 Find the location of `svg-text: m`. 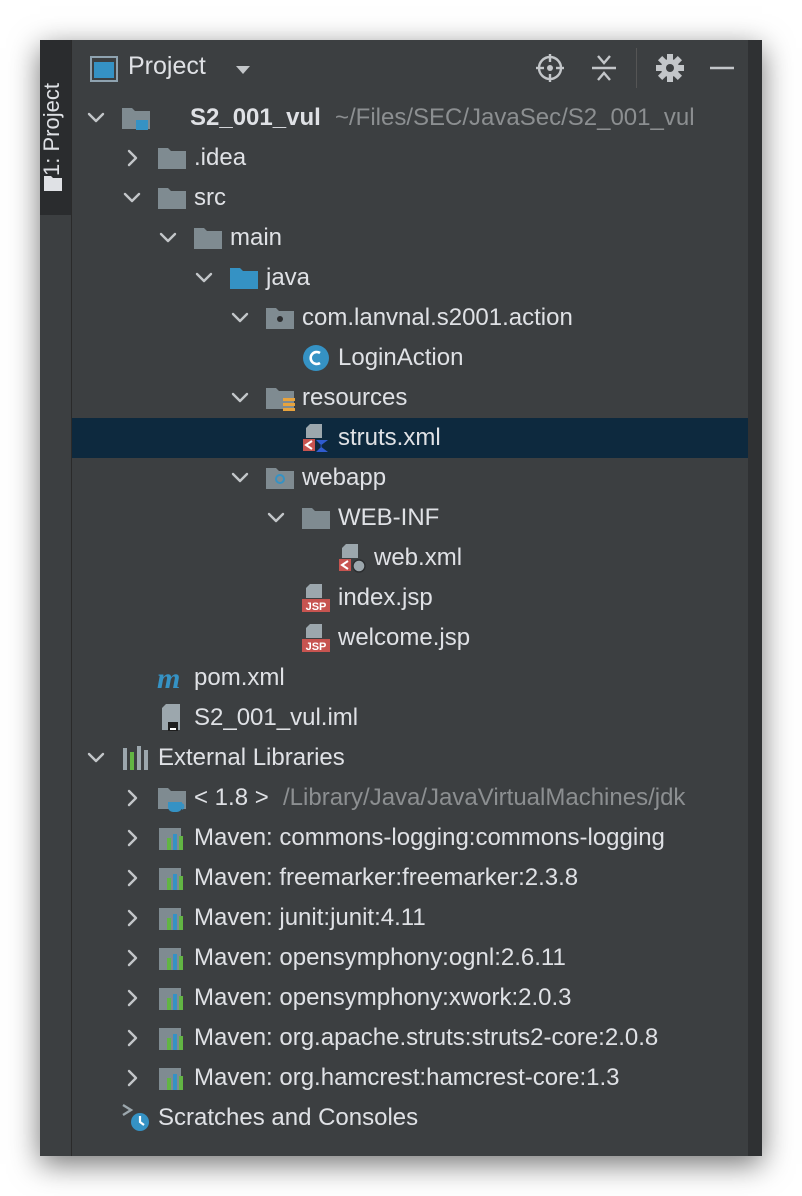

svg-text: m is located at coordinates (168, 678).